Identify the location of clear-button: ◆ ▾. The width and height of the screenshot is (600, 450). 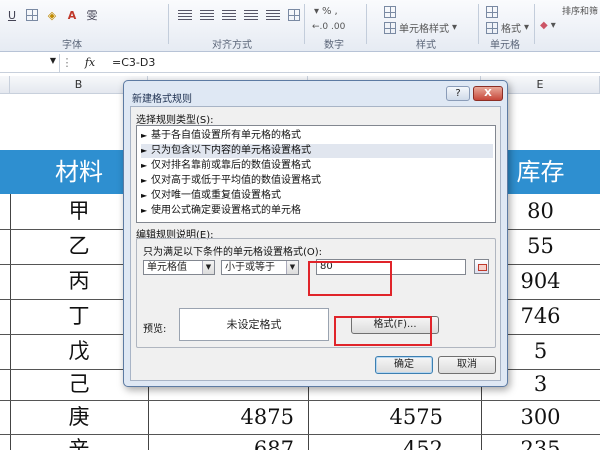
(548, 25).